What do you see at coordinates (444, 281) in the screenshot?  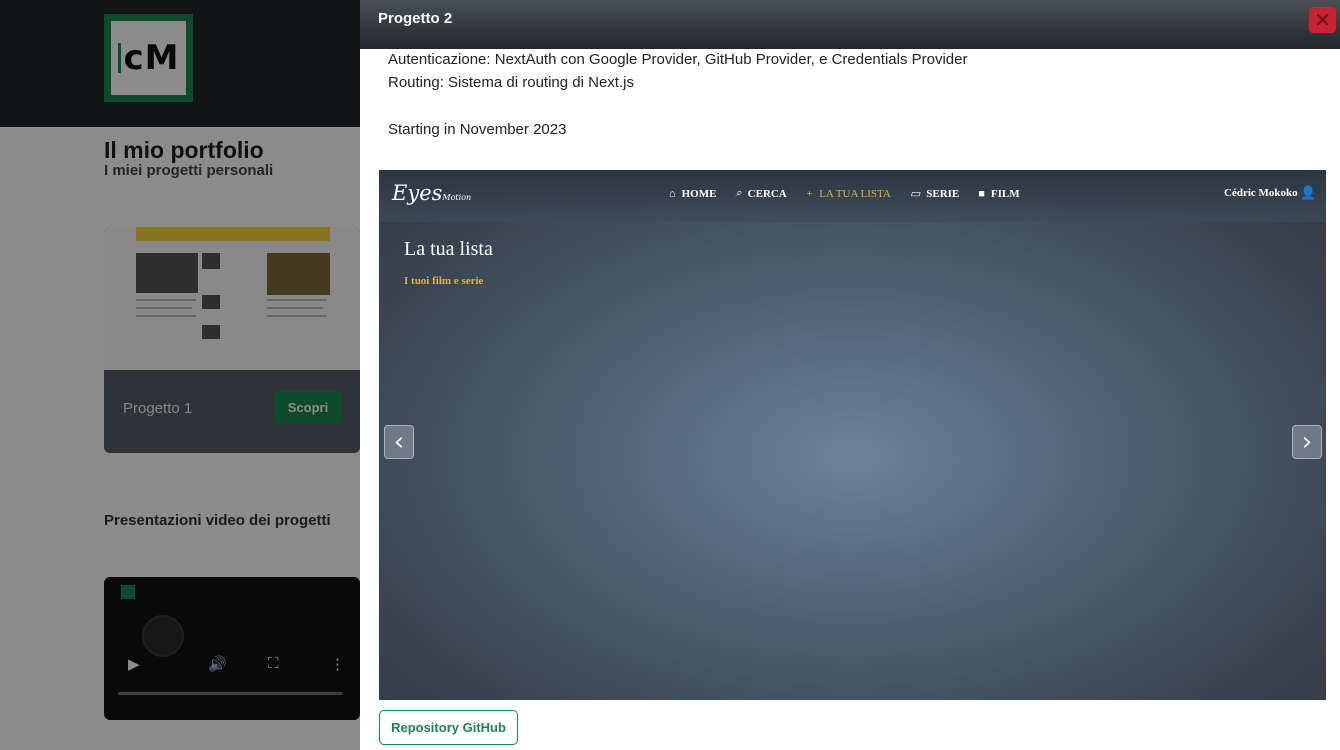 I see `slide-subheading: I tuoi film e serie` at bounding box center [444, 281].